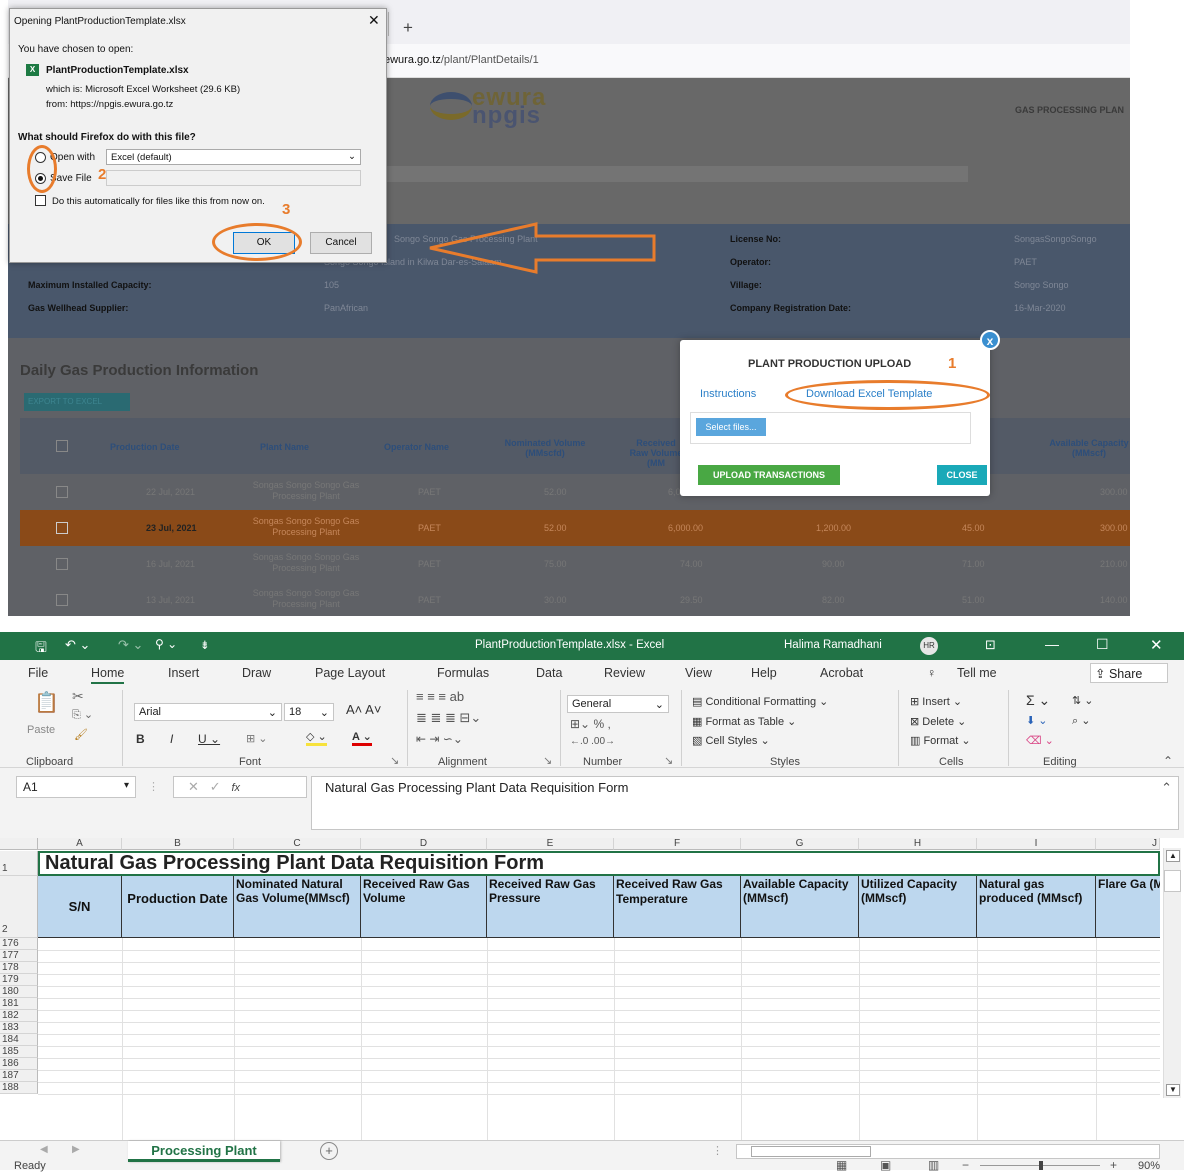 The height and width of the screenshot is (1172, 1184). What do you see at coordinates (1038, 700) in the screenshot?
I see `autosum-icon: Σ ⌄` at bounding box center [1038, 700].